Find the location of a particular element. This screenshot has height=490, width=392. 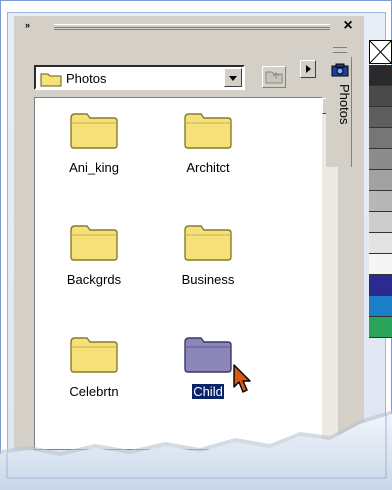

folder-label: Business is located at coordinates (208, 279).